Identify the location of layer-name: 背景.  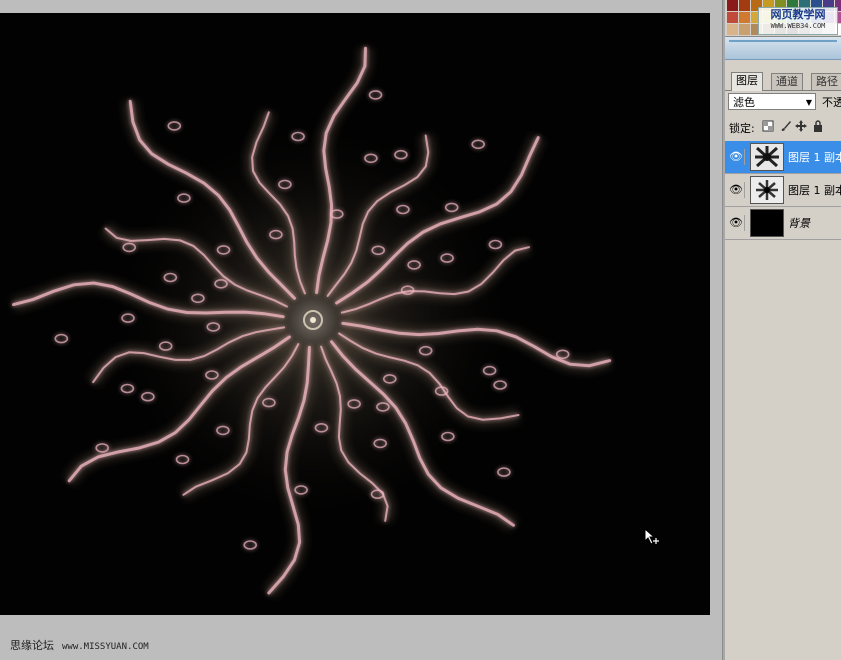
(799, 223).